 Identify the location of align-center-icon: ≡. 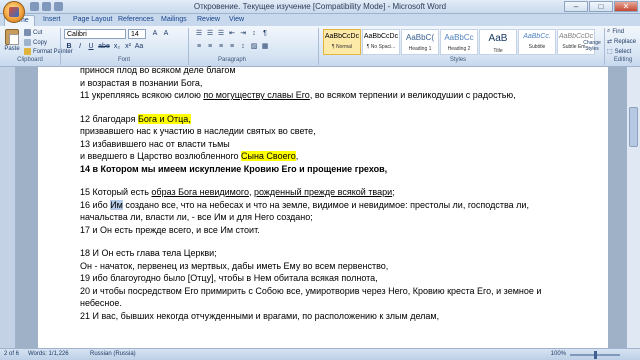
(210, 47).